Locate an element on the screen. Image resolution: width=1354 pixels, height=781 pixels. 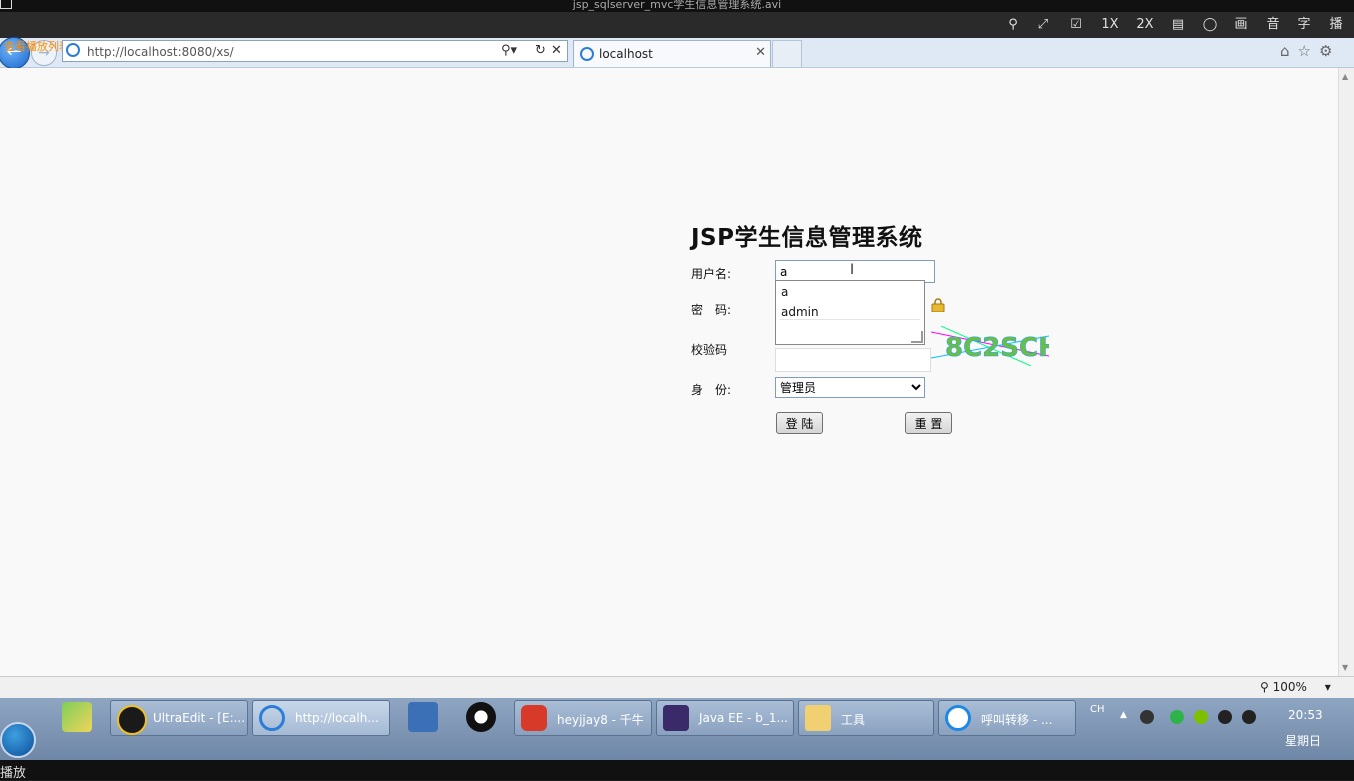
text-cursor-icon: I is located at coordinates (852, 270).